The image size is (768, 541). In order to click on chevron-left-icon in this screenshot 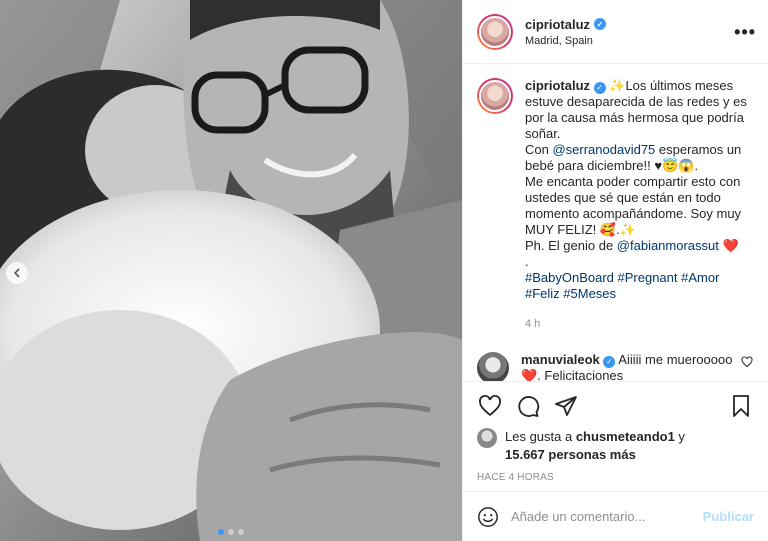, I will do `click(16, 273)`.